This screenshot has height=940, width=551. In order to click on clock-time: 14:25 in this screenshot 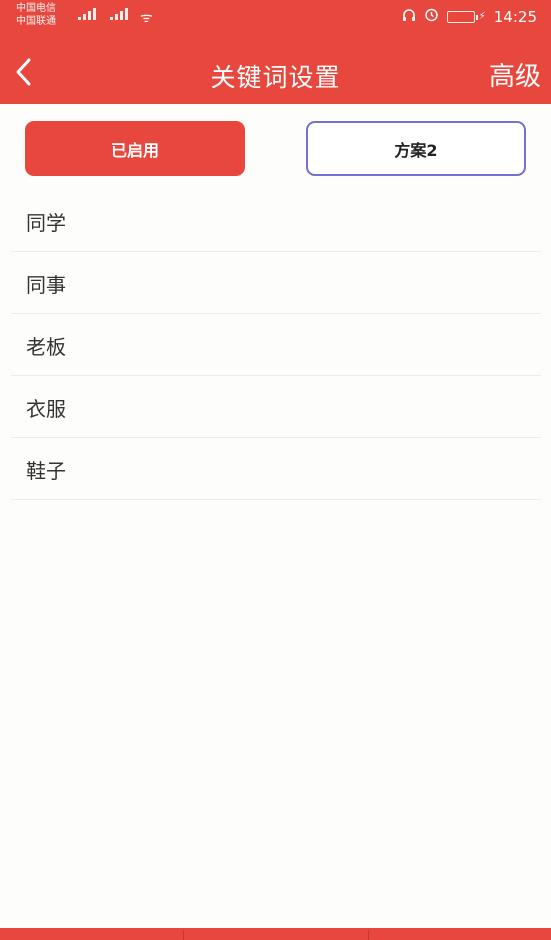, I will do `click(515, 16)`.